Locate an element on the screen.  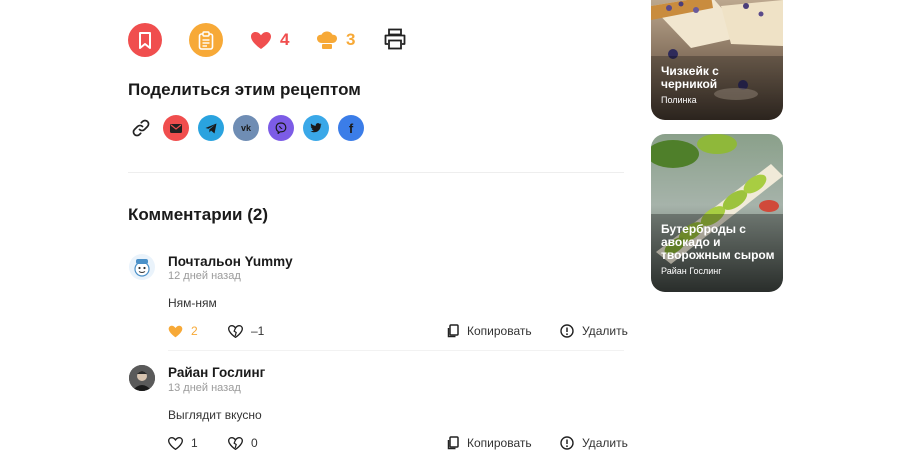
vk-icon: vk is located at coordinates (245, 128).